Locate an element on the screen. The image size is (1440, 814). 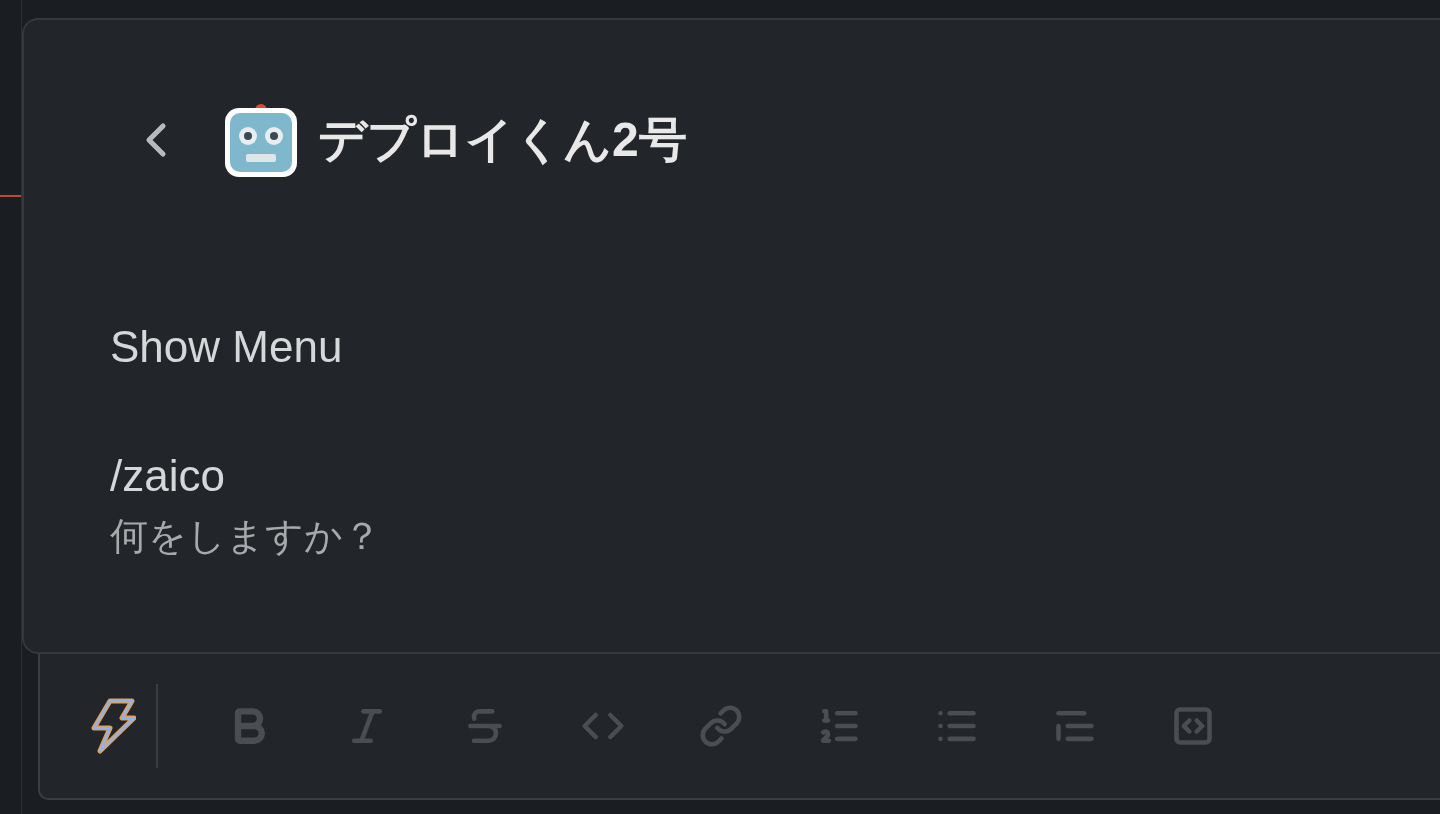
prompt-text: 何をしますか？ is located at coordinates (246, 537).